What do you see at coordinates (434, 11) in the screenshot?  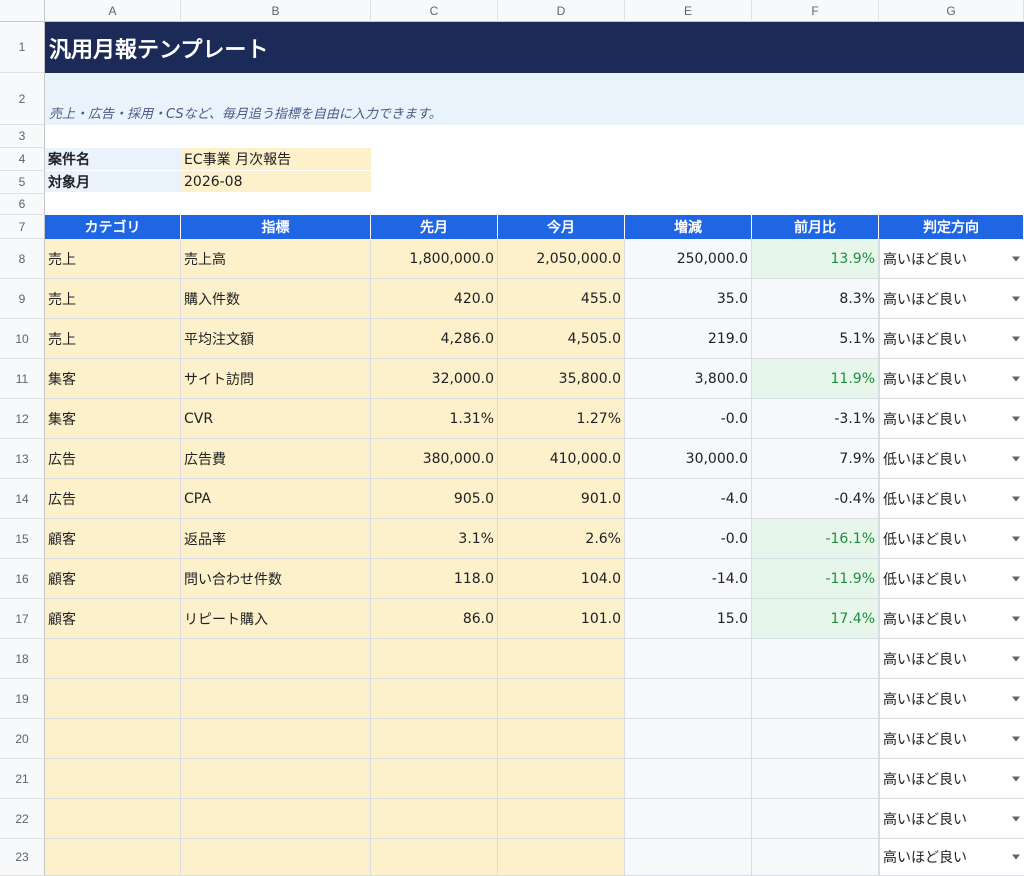 I see `column-header-c: C` at bounding box center [434, 11].